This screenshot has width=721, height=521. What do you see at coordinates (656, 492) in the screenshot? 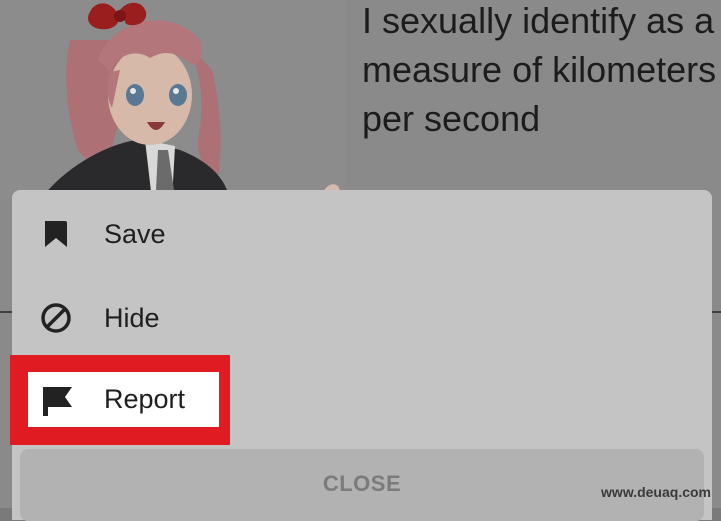
I see `watermark: www.deuaq.com` at bounding box center [656, 492].